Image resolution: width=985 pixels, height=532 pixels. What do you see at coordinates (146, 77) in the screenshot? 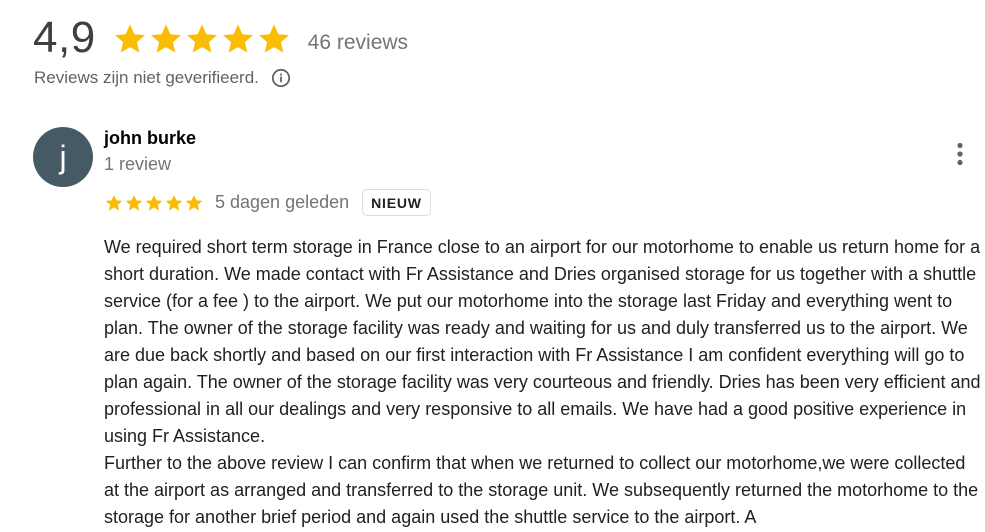
I see `unverified-note-text: Reviews zijn niet geverifieerd.` at bounding box center [146, 77].